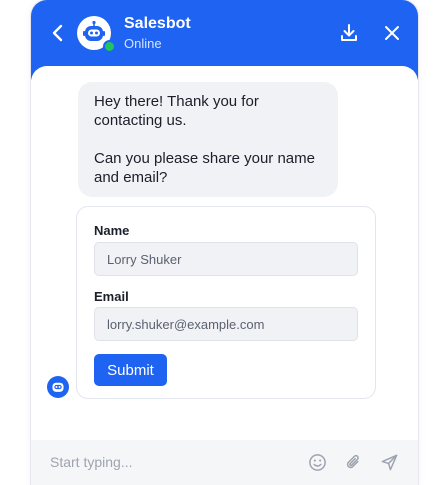 Image resolution: width=448 pixels, height=485 pixels. Describe the element at coordinates (157, 23) in the screenshot. I see `bot-name: Salesbot` at that location.